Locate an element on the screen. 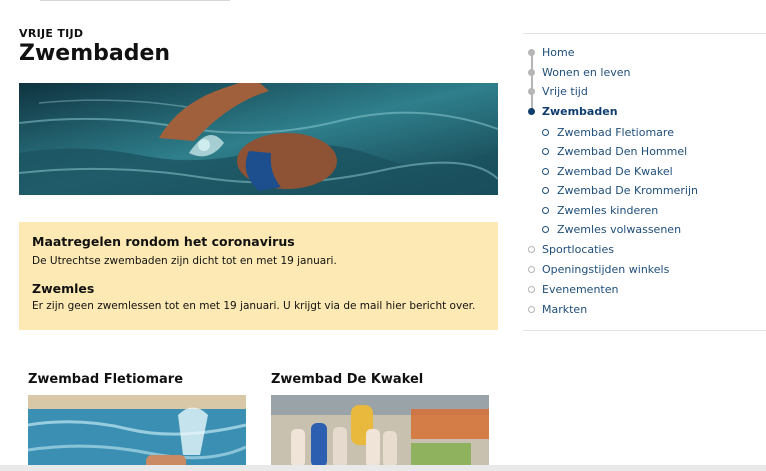  sidebar-item-openingstijden-winkels: Openingstijden winkels is located at coordinates (605, 269).